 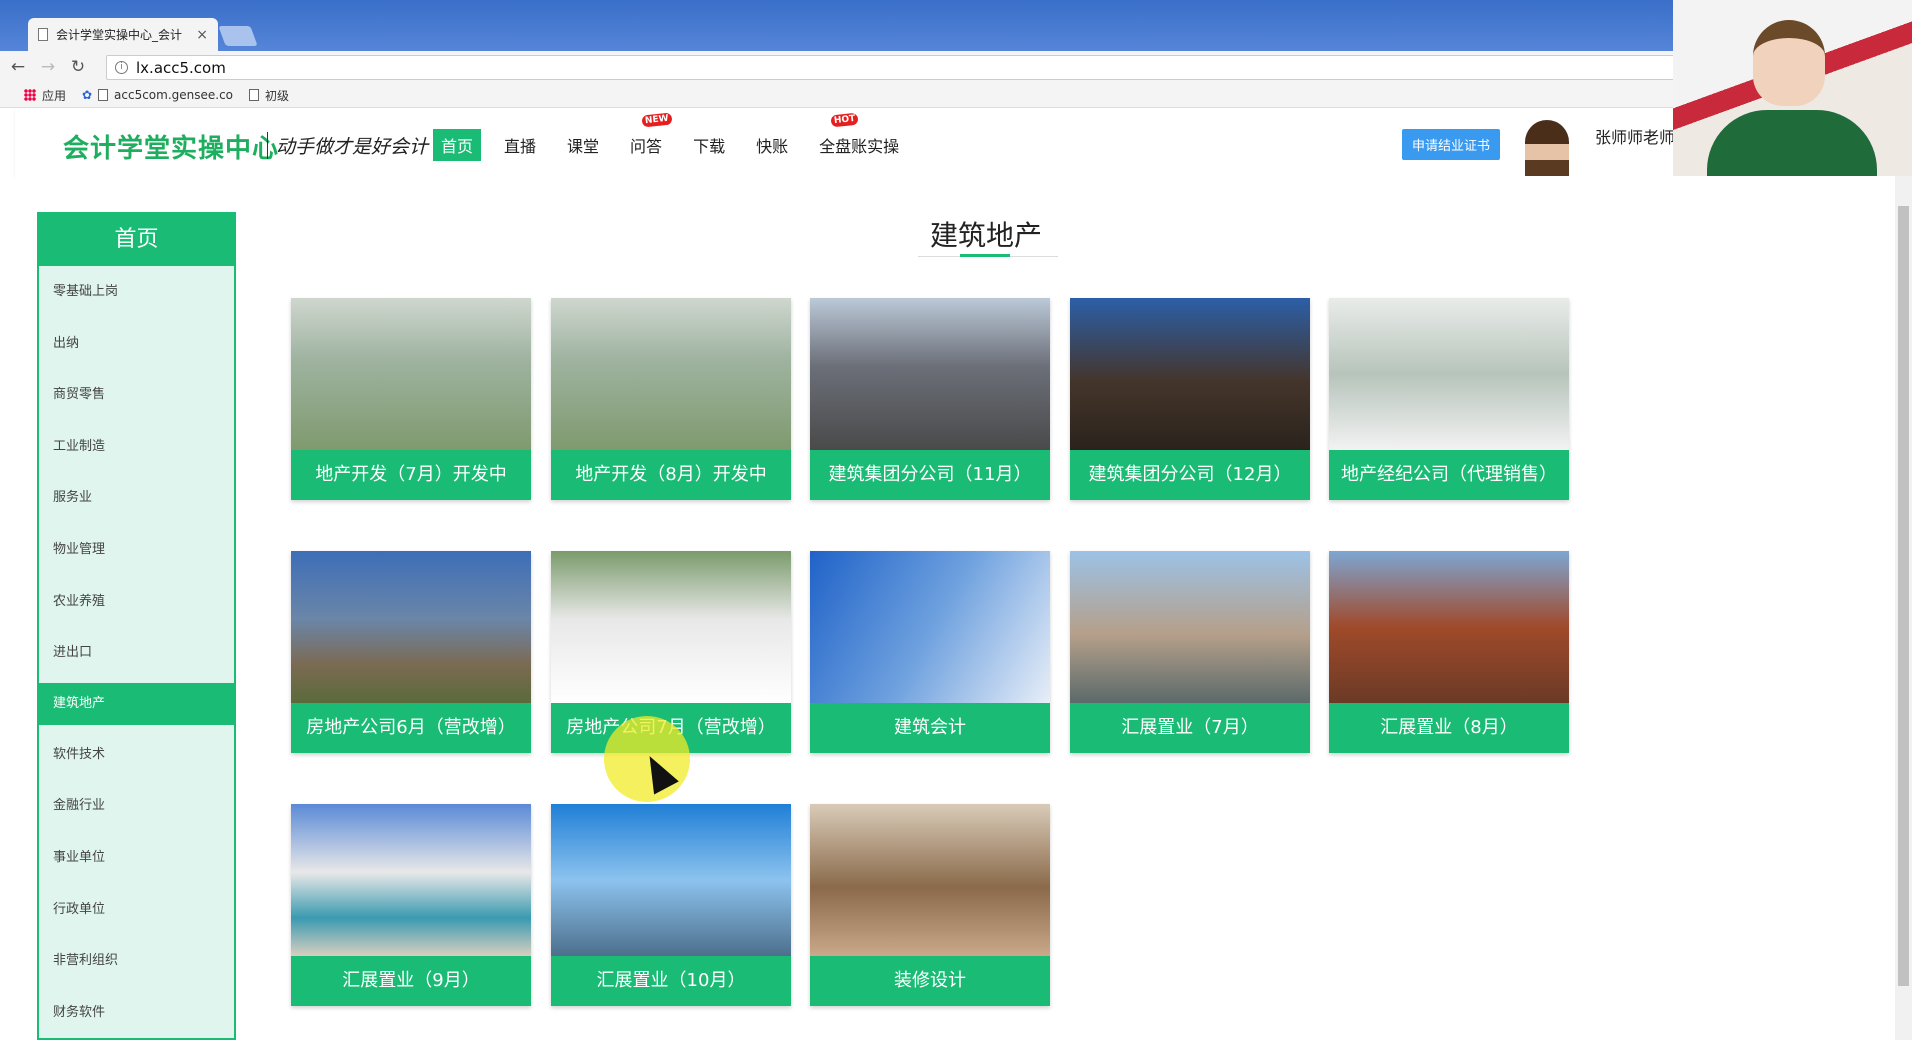 What do you see at coordinates (45, 95) in the screenshot?
I see `bookmark-apps: 应用` at bounding box center [45, 95].